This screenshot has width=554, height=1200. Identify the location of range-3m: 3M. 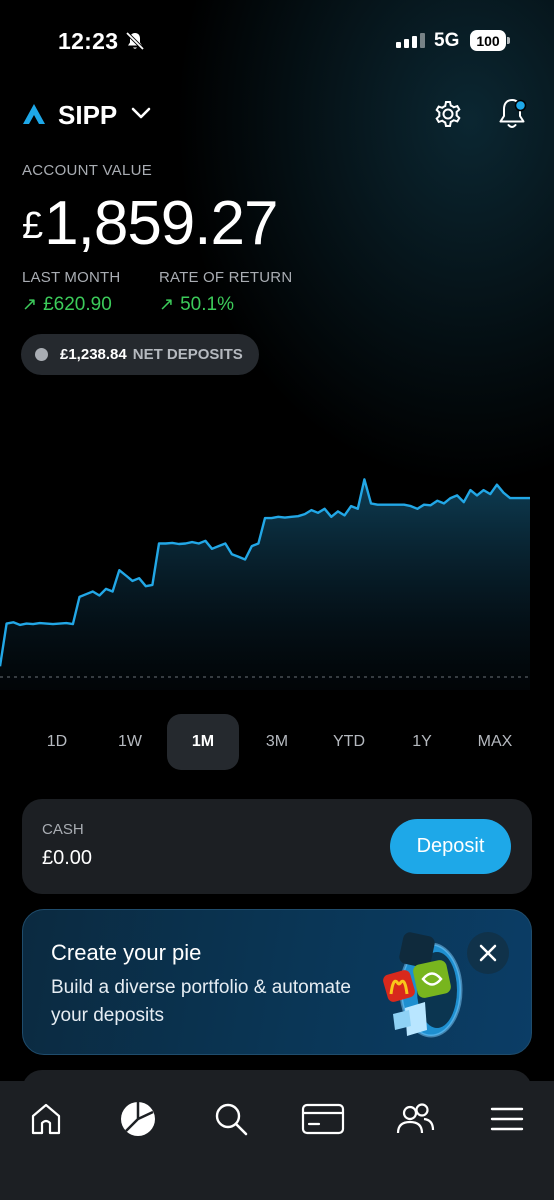
(277, 742).